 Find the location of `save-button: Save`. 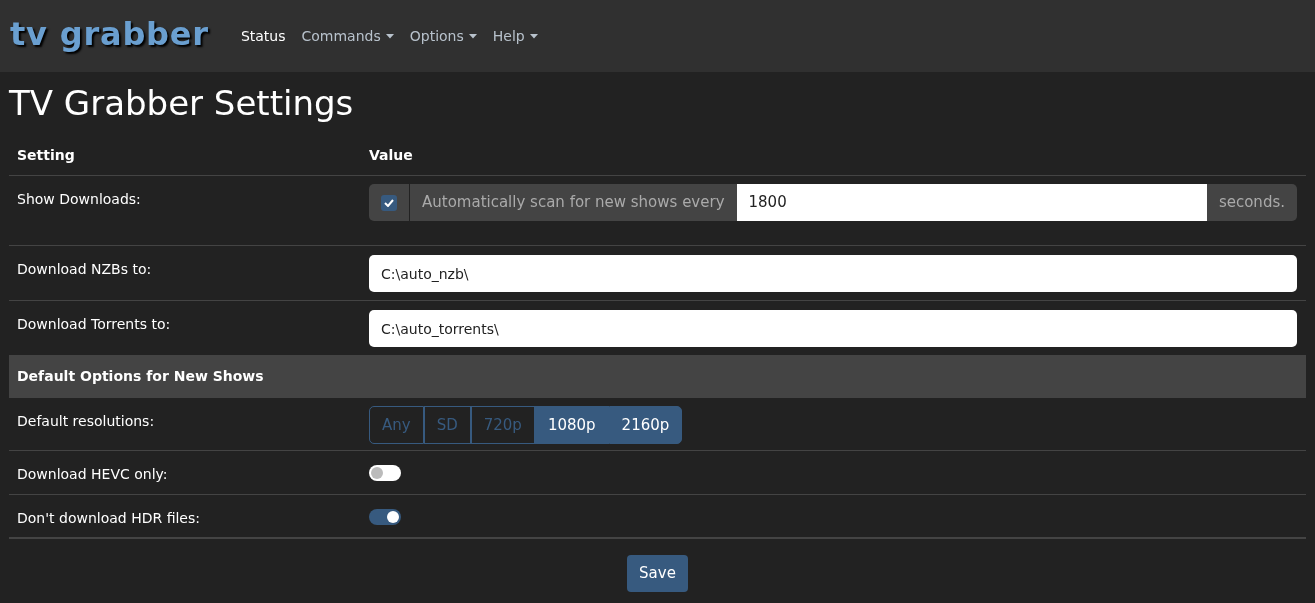

save-button: Save is located at coordinates (657, 573).